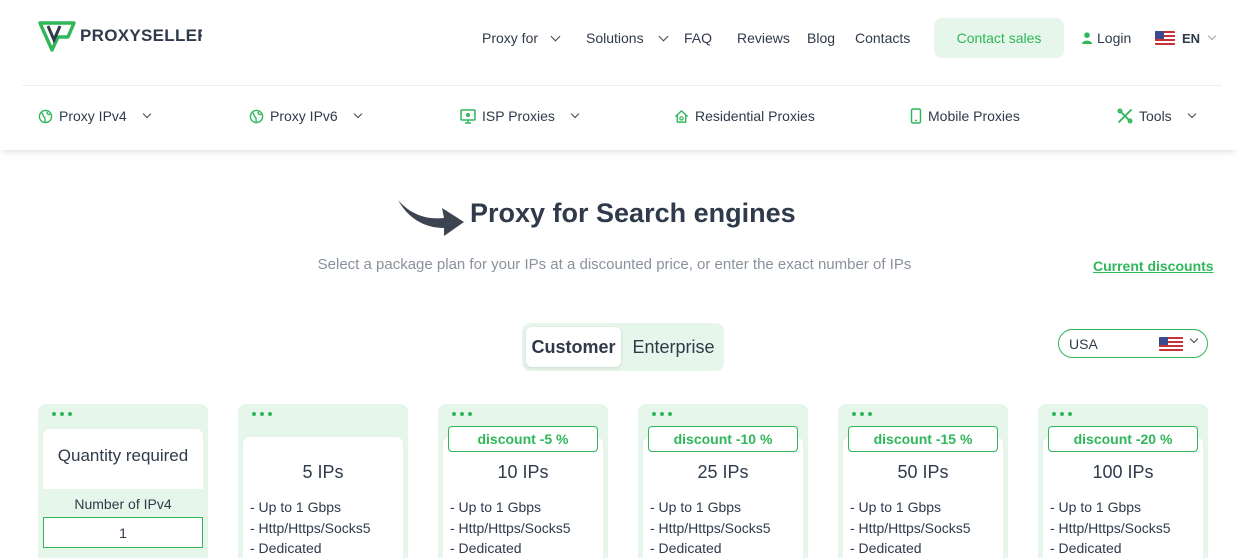  What do you see at coordinates (1083, 343) in the screenshot?
I see `country-select-value: USA` at bounding box center [1083, 343].